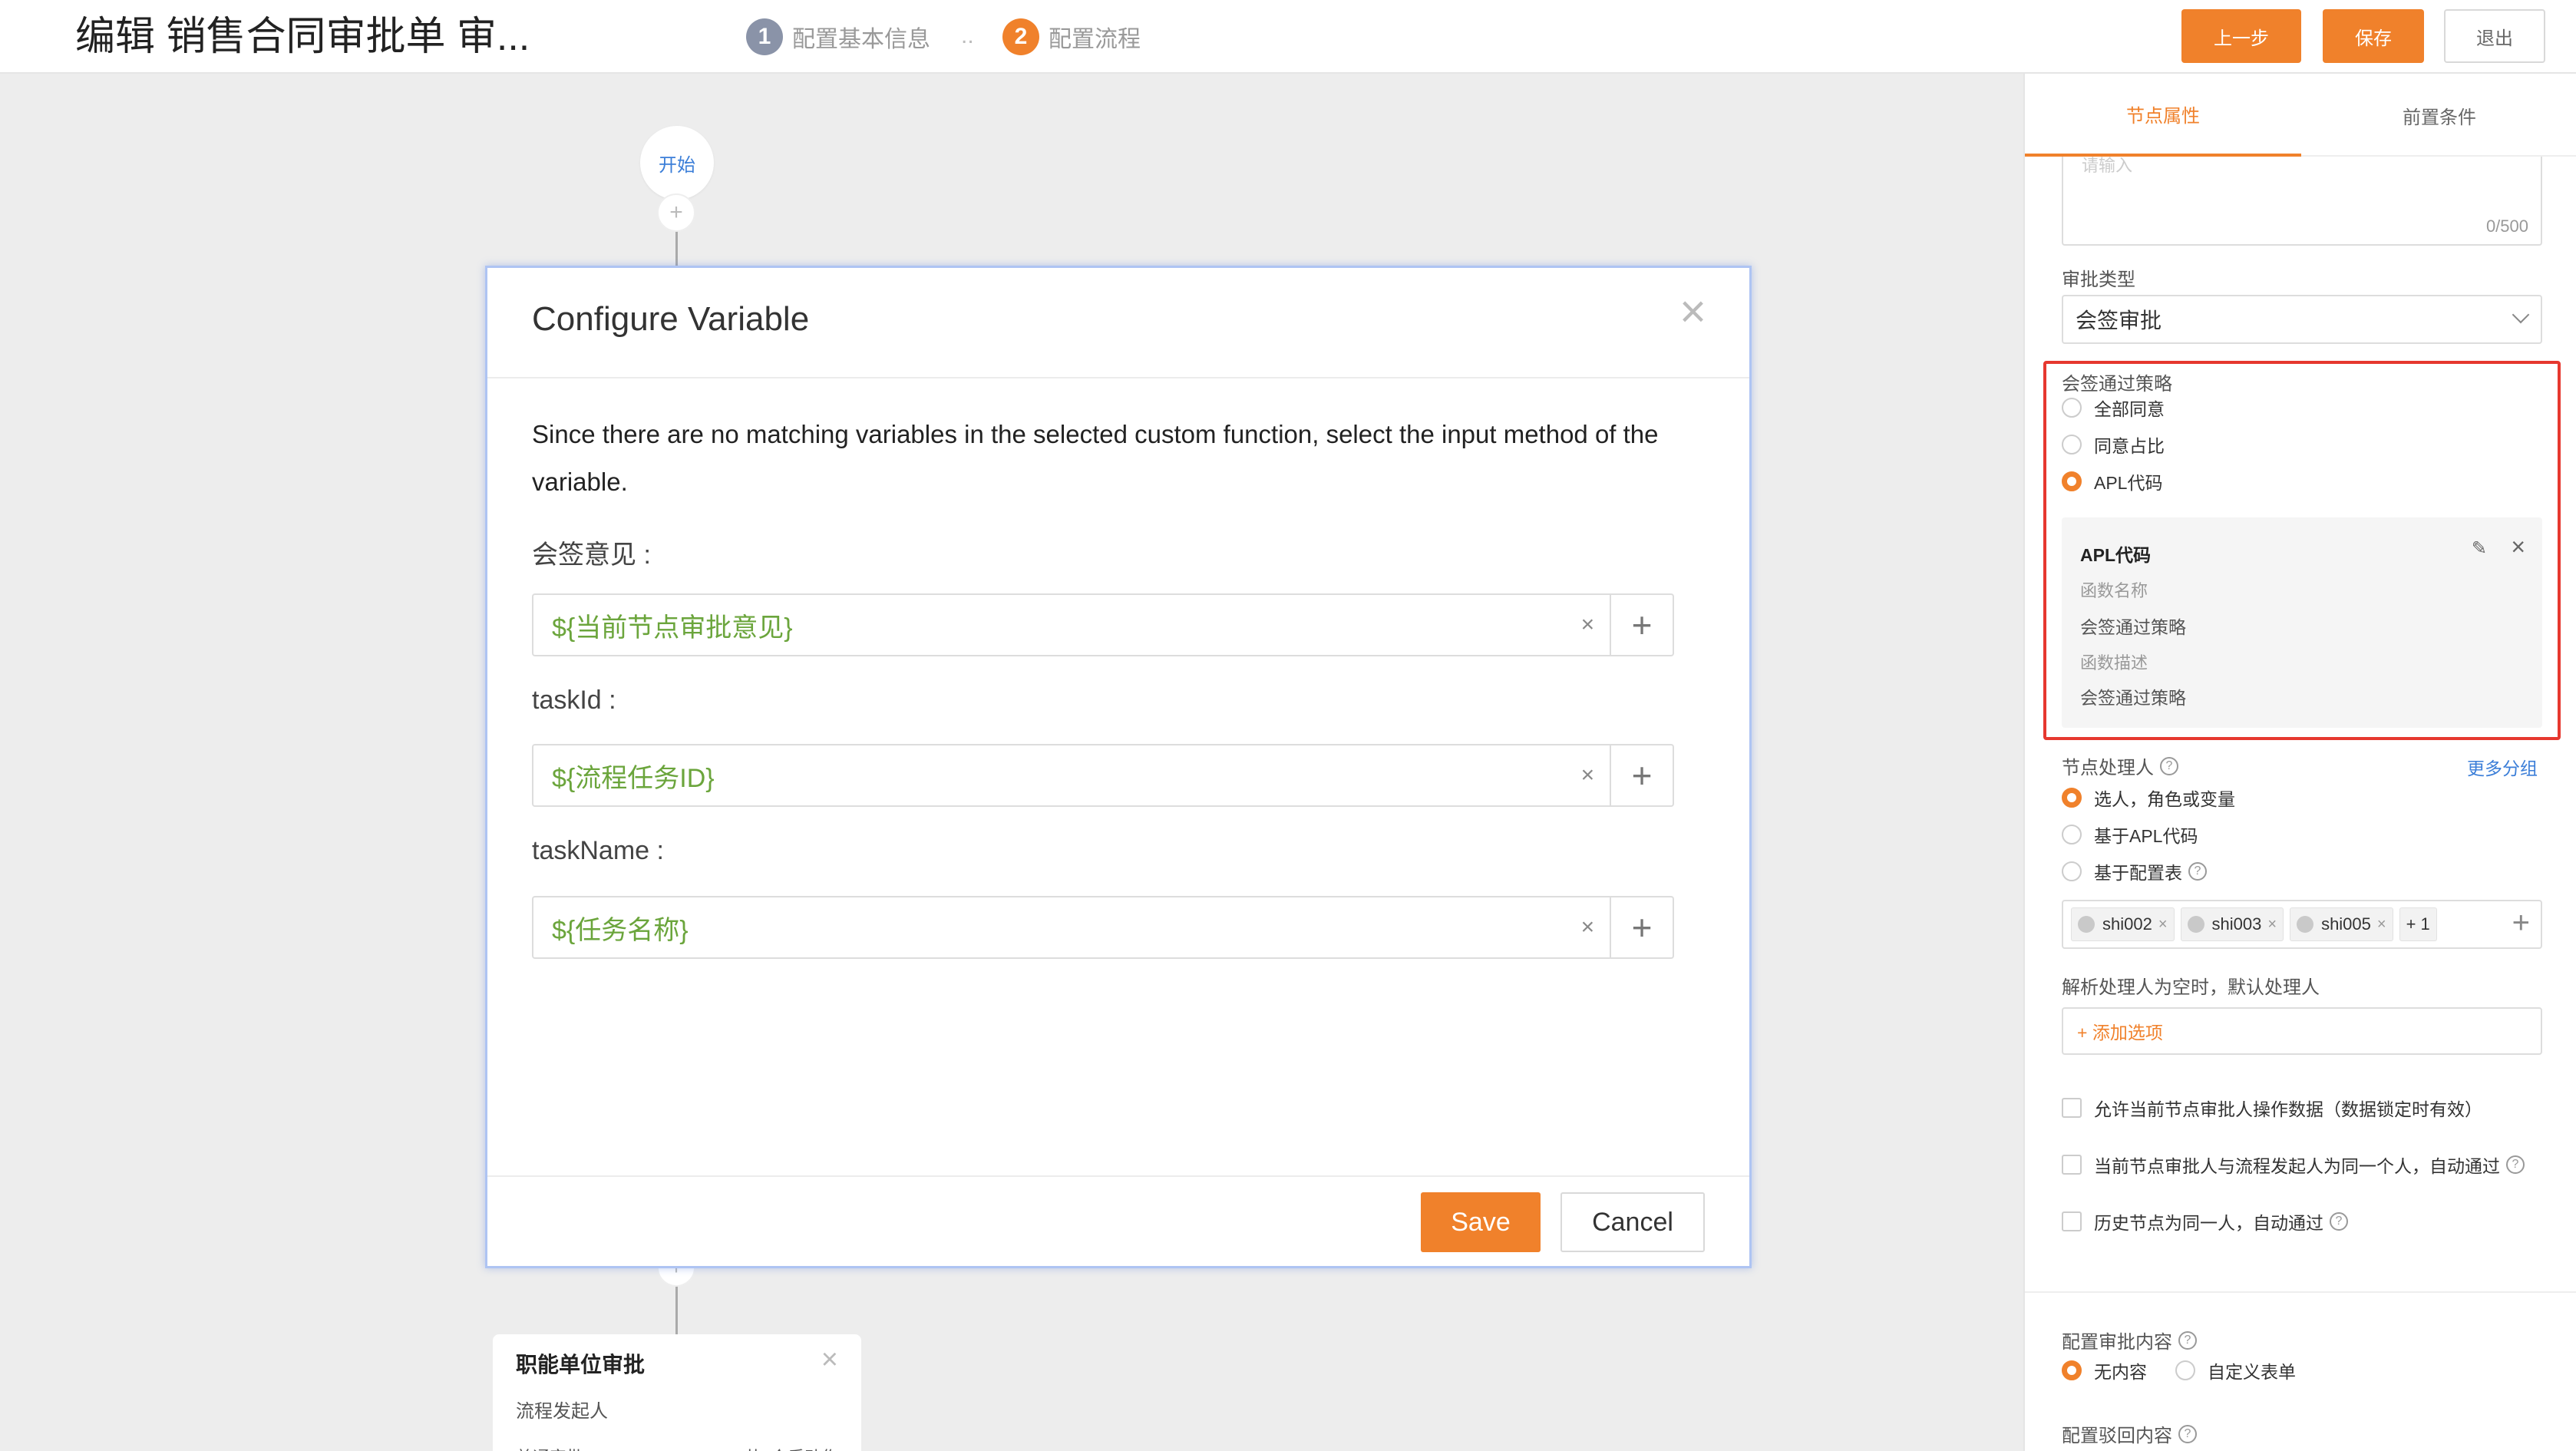 The width and height of the screenshot is (2576, 1451). What do you see at coordinates (1072, 927) in the screenshot?
I see `taskname-input: ${任务名称} ×` at bounding box center [1072, 927].